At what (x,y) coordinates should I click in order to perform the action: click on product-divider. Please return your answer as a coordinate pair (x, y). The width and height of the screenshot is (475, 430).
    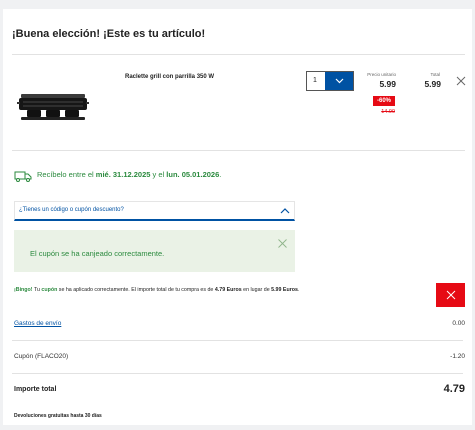
    Looking at the image, I should click on (238, 150).